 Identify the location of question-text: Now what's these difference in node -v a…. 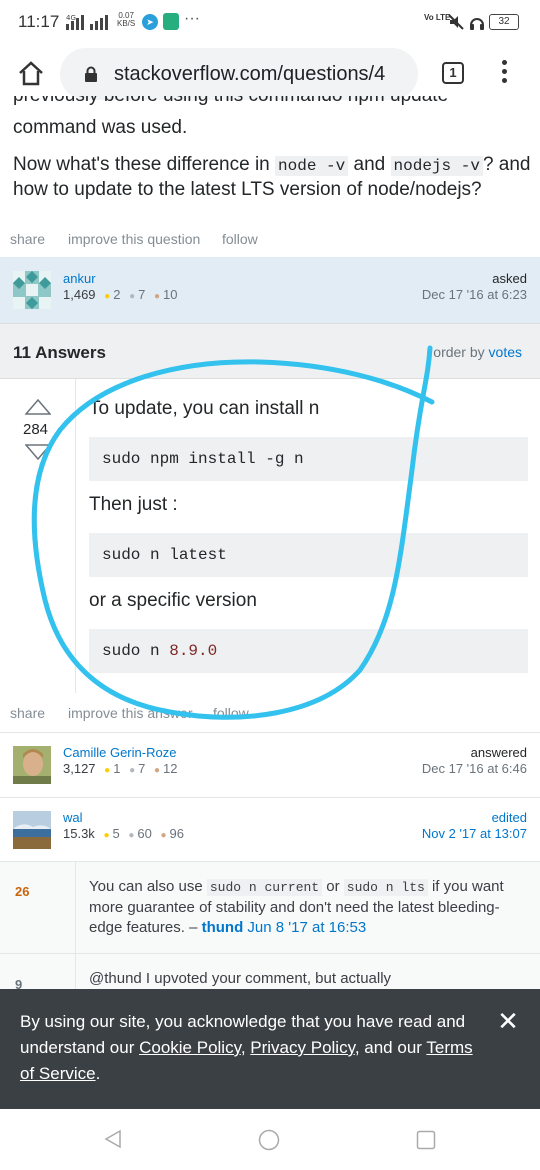
(272, 177).